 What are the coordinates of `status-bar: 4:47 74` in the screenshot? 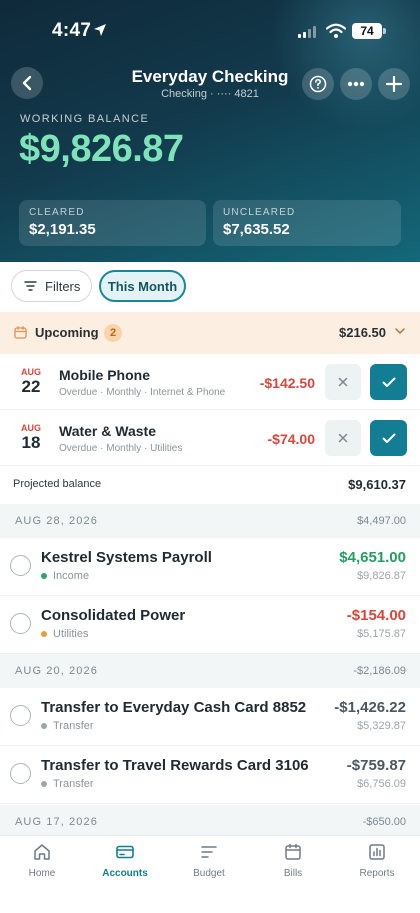 It's located at (210, 32).